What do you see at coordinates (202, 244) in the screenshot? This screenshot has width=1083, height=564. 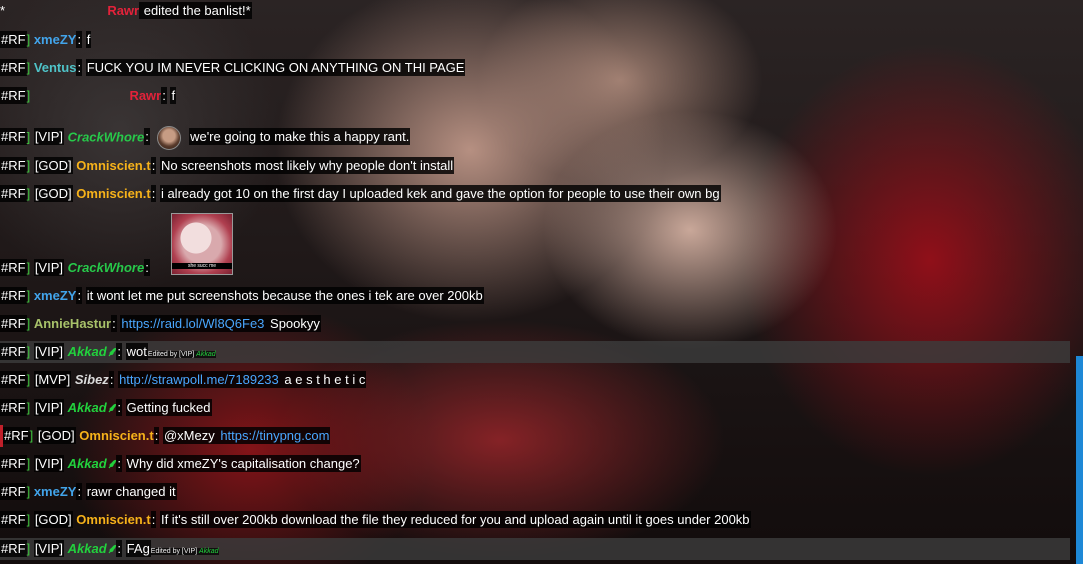 I see `shared-image: she succ me` at bounding box center [202, 244].